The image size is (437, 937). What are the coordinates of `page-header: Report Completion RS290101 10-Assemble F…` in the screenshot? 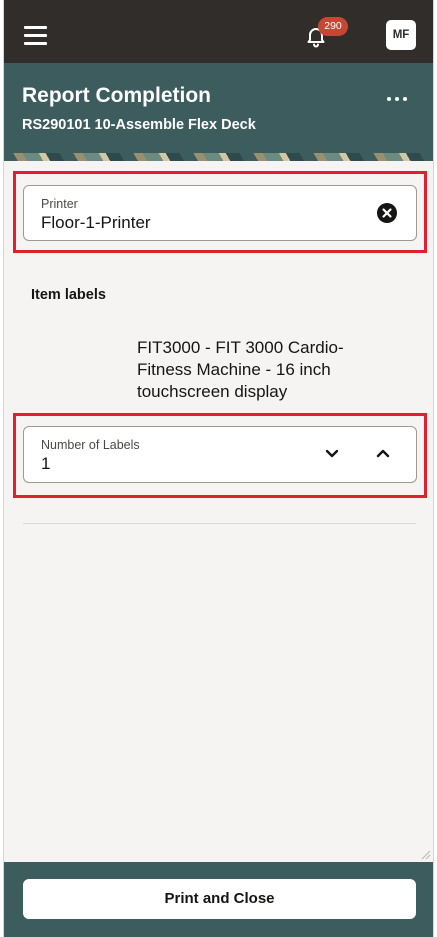 It's located at (218, 108).